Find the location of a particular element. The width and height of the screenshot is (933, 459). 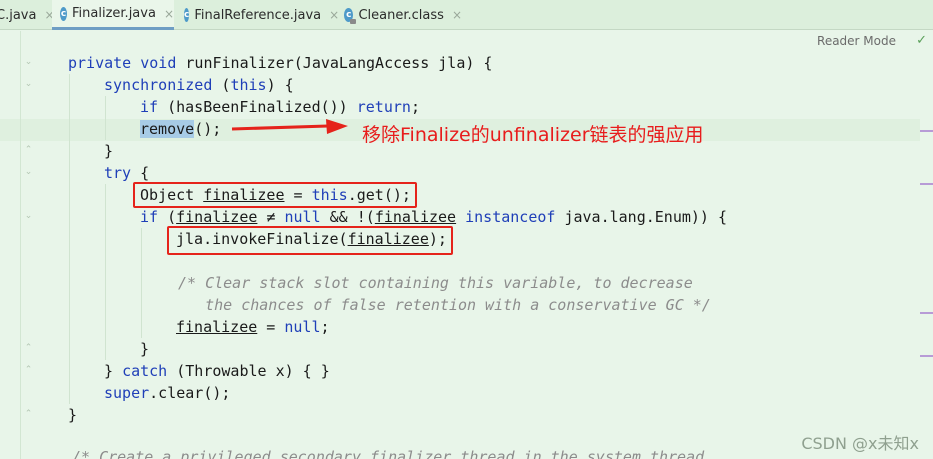

tab-cleaner-class: c Cleaner.class × is located at coordinates (399, 15).